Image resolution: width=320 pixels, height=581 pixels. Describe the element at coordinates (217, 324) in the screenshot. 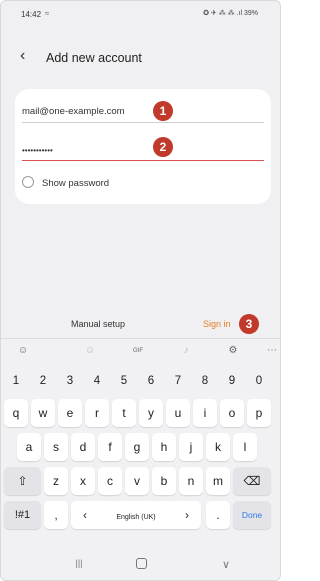

I see `sign-in-button: Sign in` at that location.